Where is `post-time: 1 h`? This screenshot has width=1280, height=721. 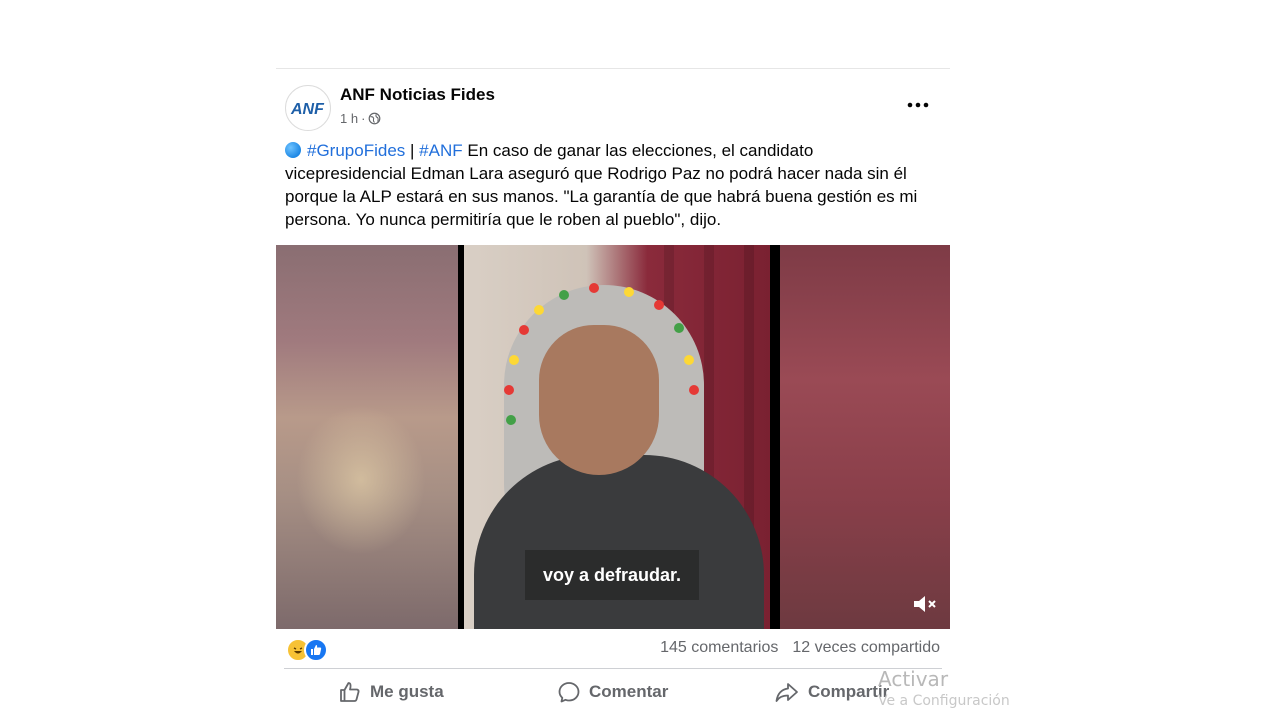 post-time: 1 h is located at coordinates (349, 118).